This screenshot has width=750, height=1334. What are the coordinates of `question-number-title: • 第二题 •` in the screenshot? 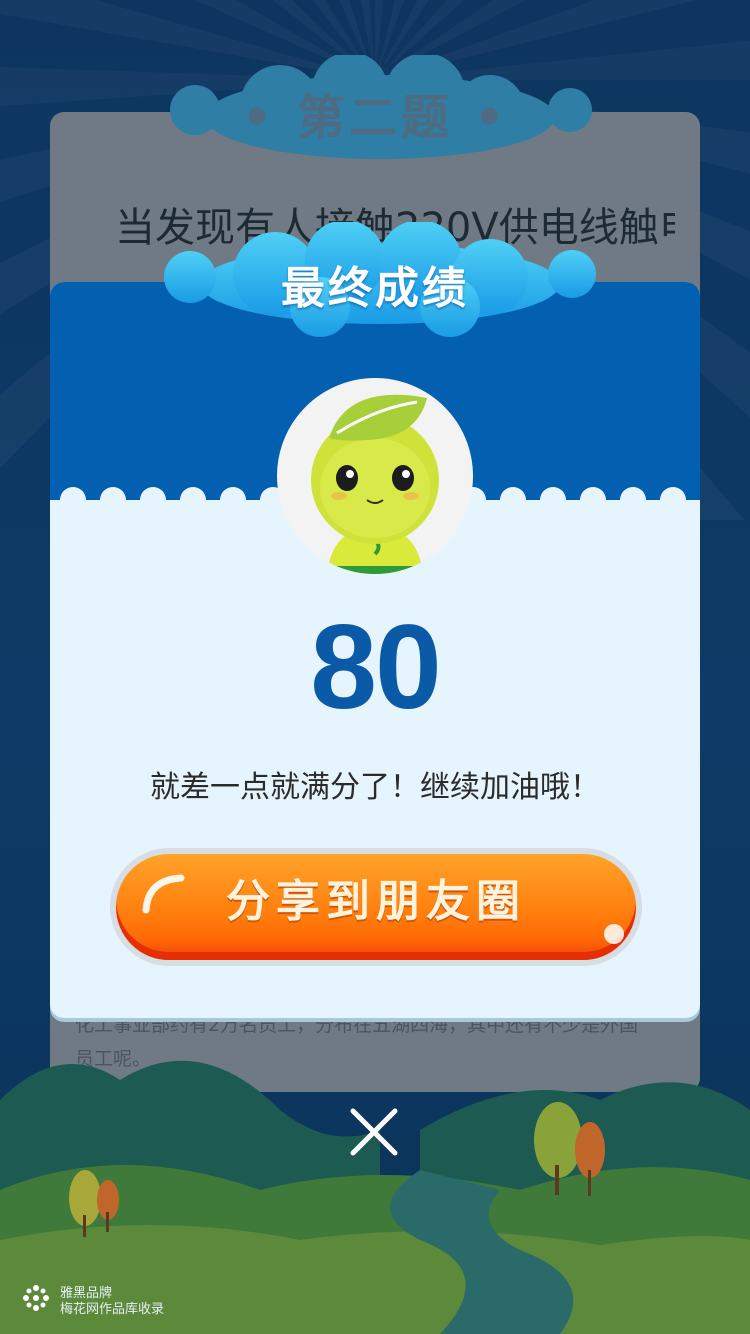 It's located at (375, 118).